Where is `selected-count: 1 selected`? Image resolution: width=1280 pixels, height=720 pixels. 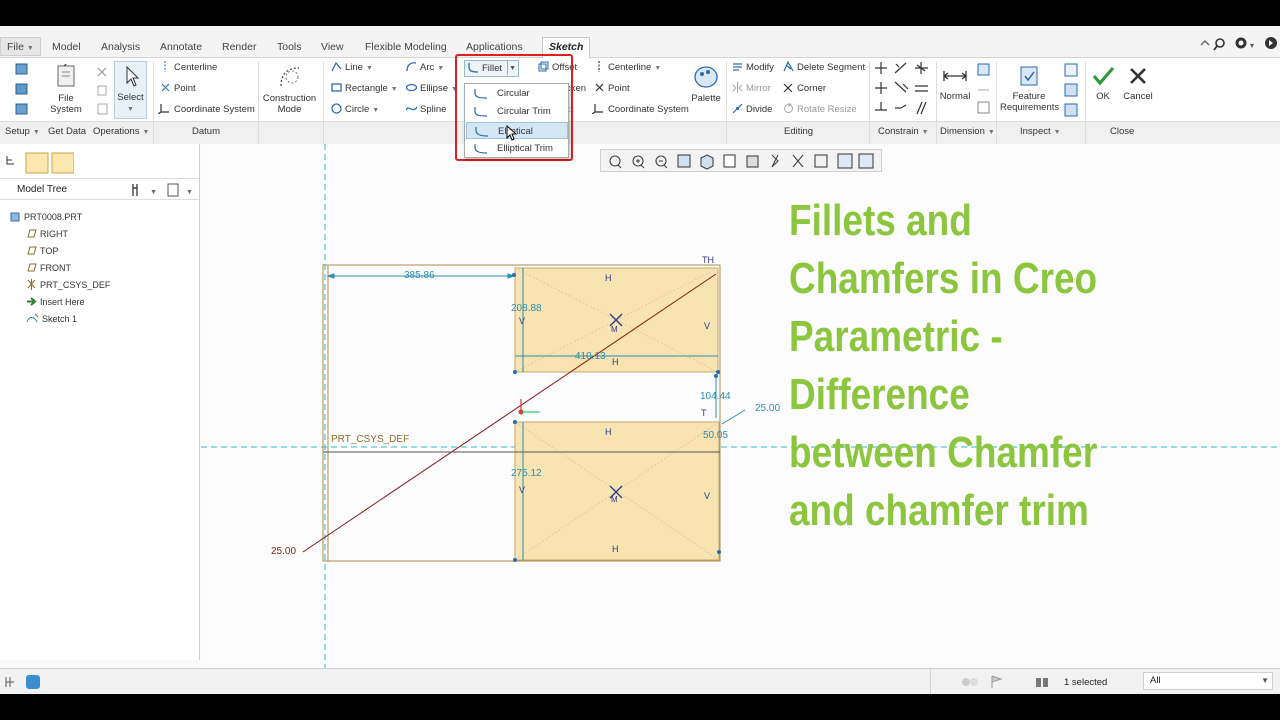 selected-count: 1 selected is located at coordinates (1086, 682).